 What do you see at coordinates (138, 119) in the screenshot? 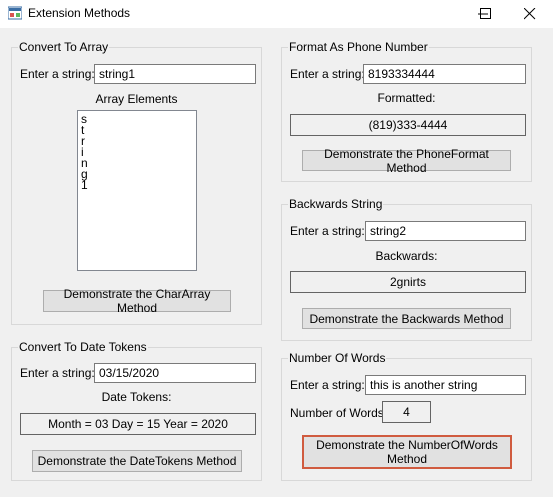
I see `array-element-item: s` at bounding box center [138, 119].